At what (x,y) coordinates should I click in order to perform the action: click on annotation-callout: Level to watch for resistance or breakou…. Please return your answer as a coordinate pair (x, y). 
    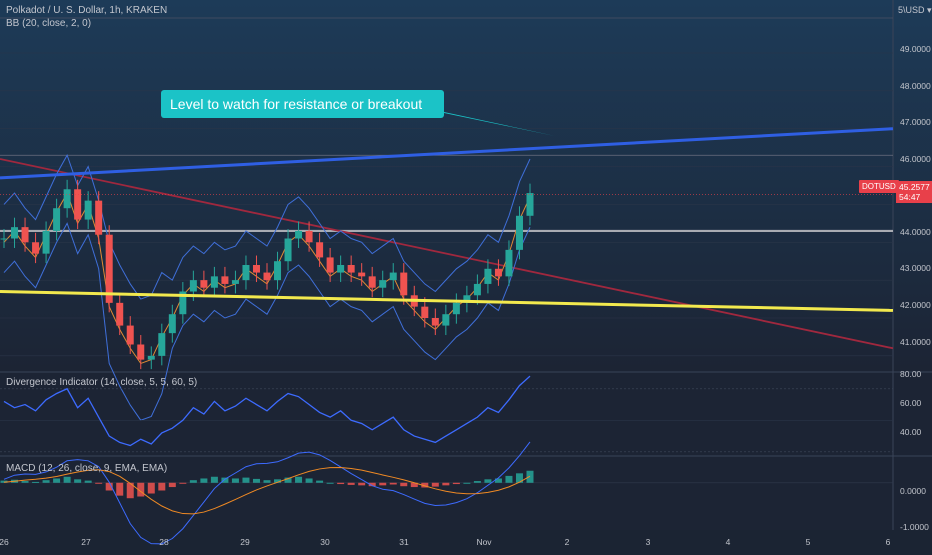
    Looking at the image, I should click on (302, 104).